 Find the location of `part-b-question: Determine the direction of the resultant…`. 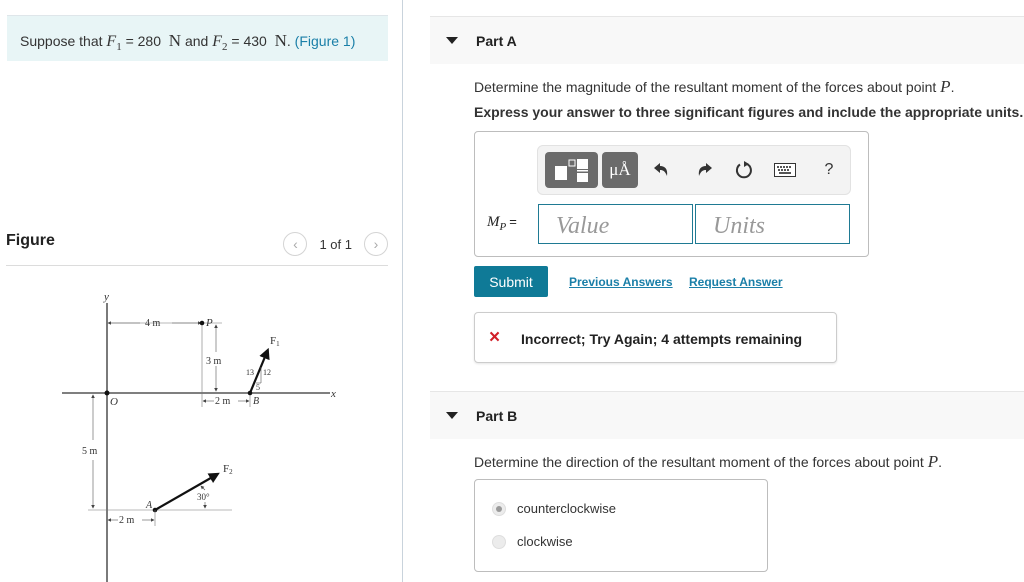

part-b-question: Determine the direction of the resultant… is located at coordinates (708, 461).